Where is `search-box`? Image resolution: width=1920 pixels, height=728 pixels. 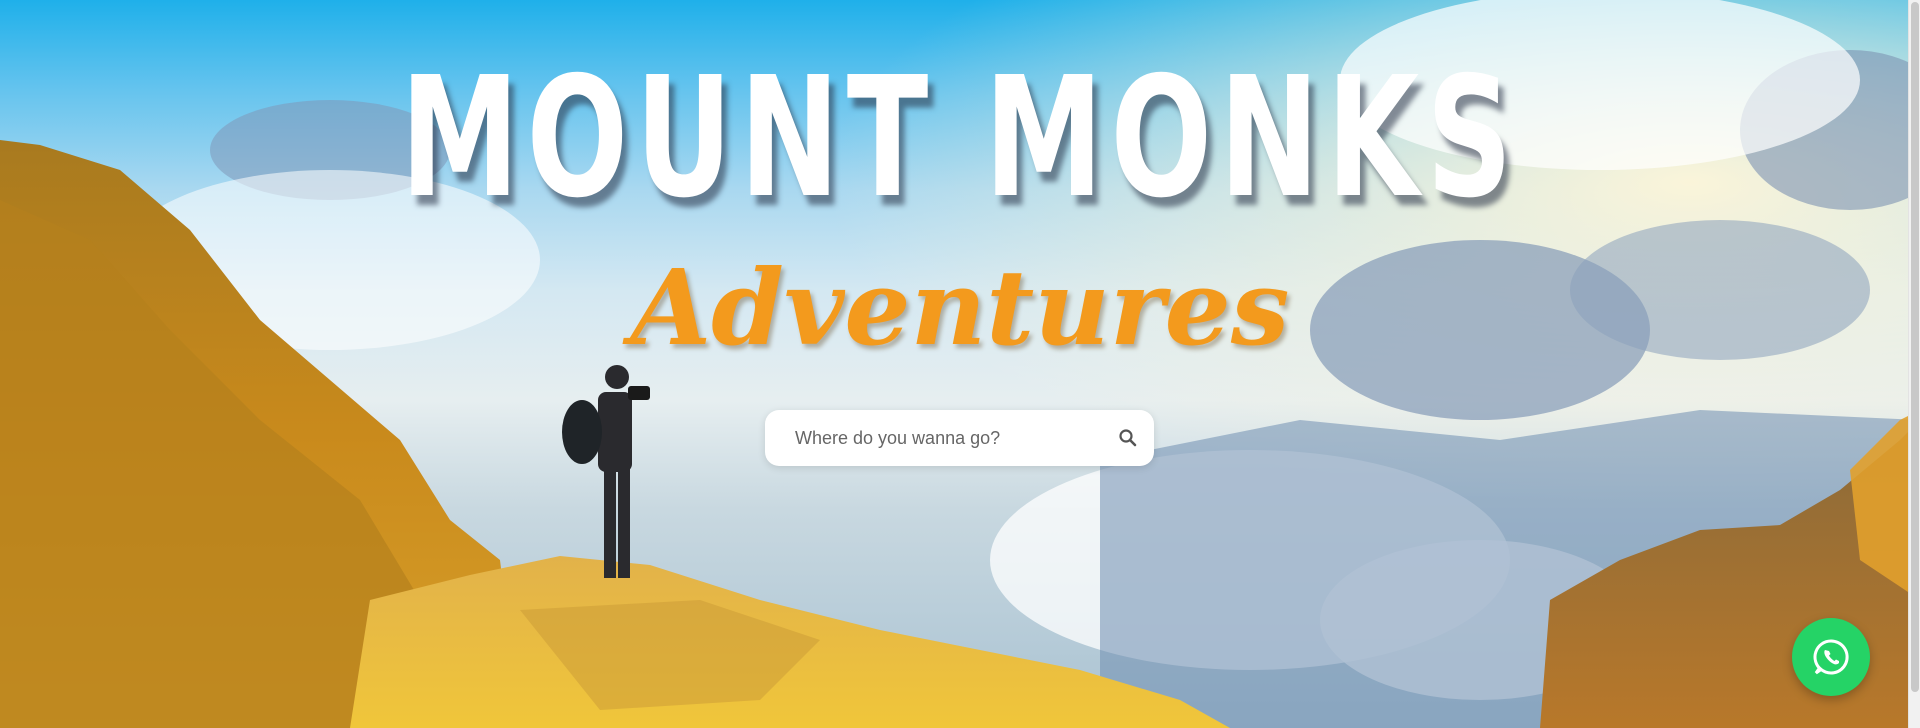
search-box is located at coordinates (959, 438).